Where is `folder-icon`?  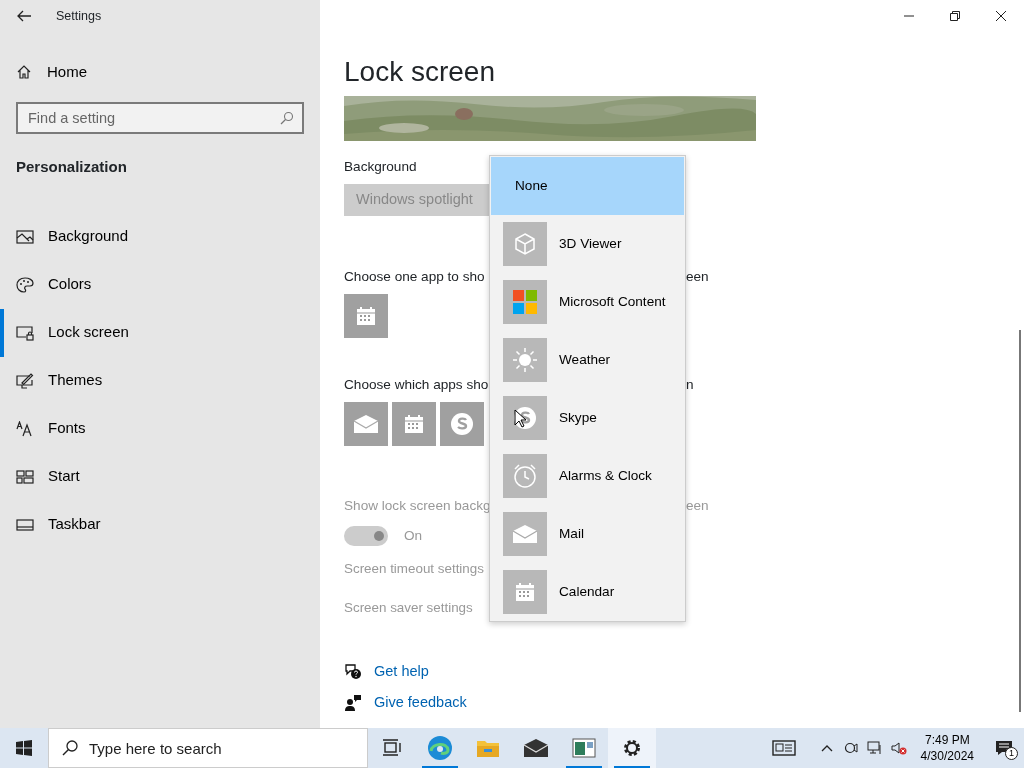 folder-icon is located at coordinates (488, 748).